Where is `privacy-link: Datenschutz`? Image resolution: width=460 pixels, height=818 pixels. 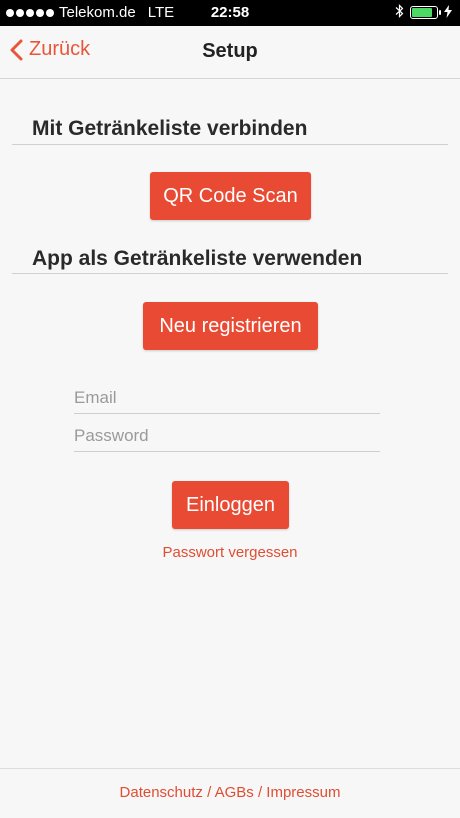 privacy-link: Datenschutz is located at coordinates (161, 792).